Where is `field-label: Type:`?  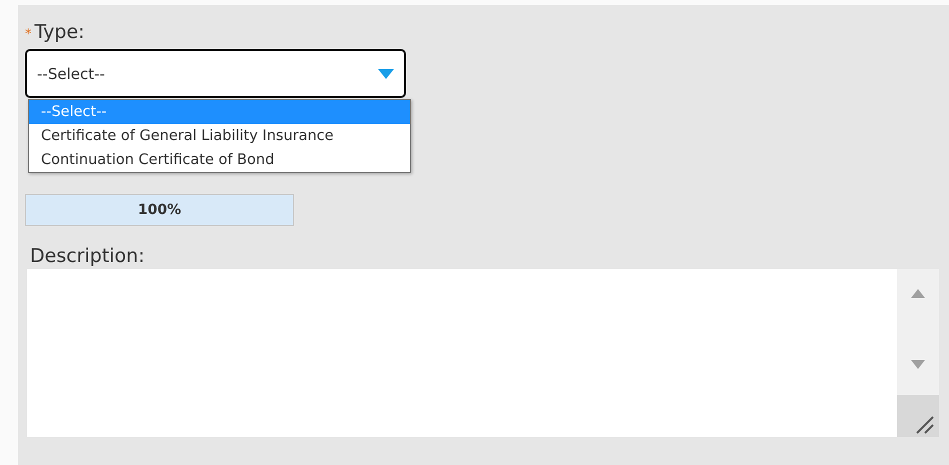
field-label: Type: is located at coordinates (59, 32).